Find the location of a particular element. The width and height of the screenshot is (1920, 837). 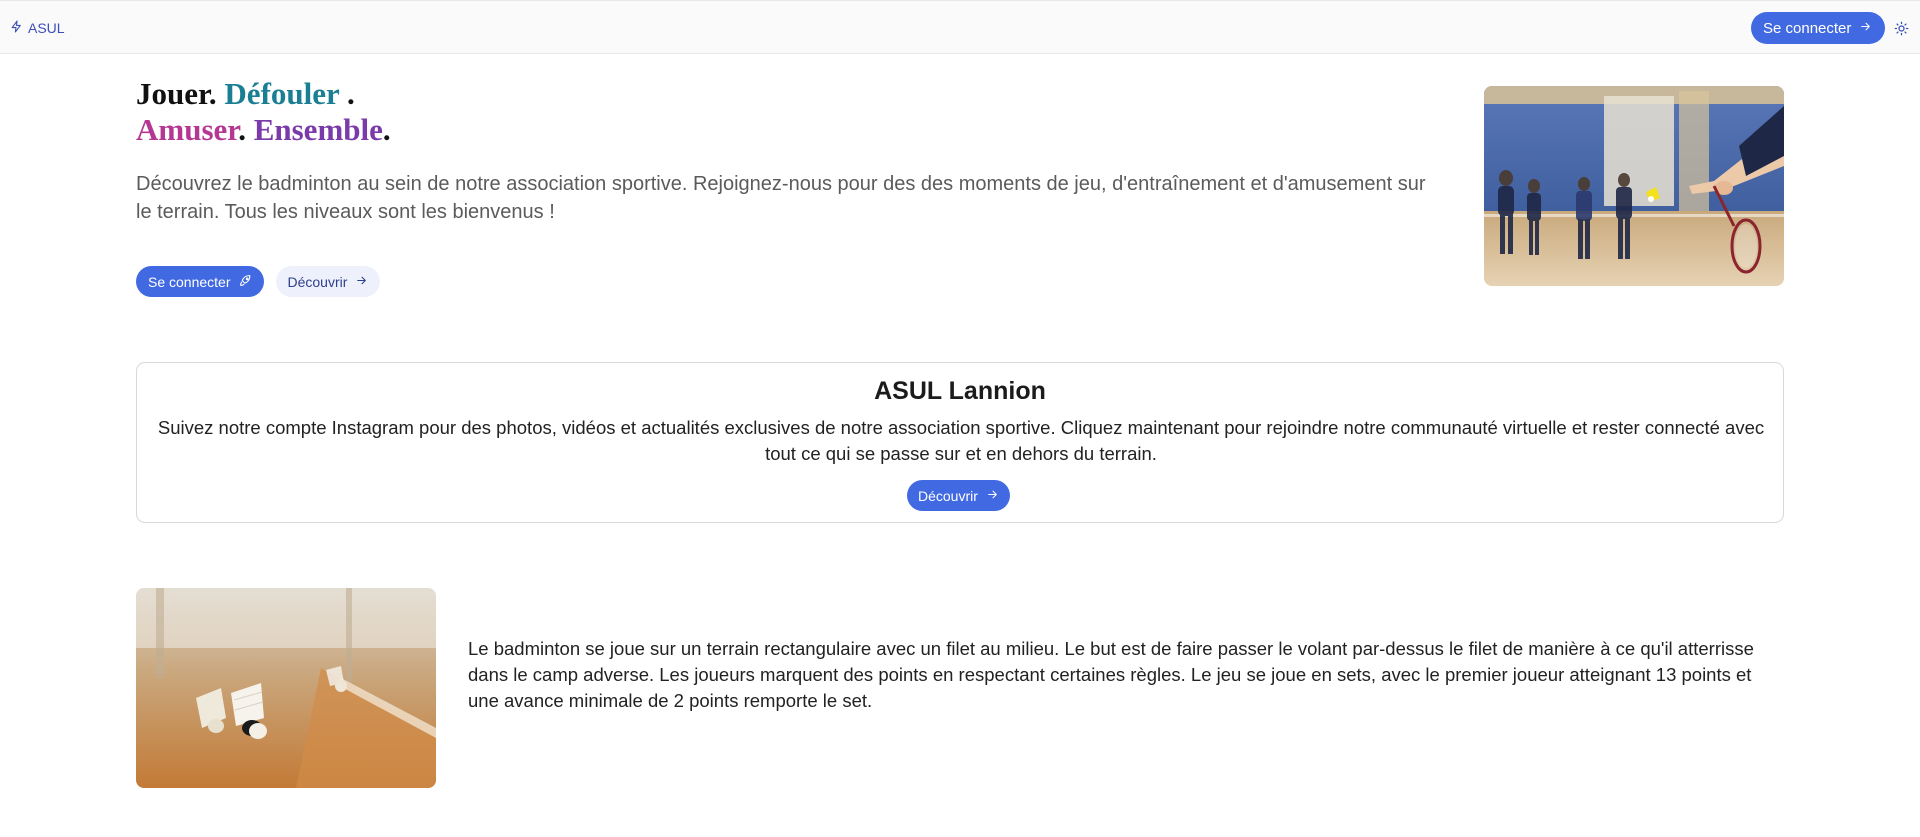

hero-title-word-defouler: Défouler is located at coordinates (282, 93).